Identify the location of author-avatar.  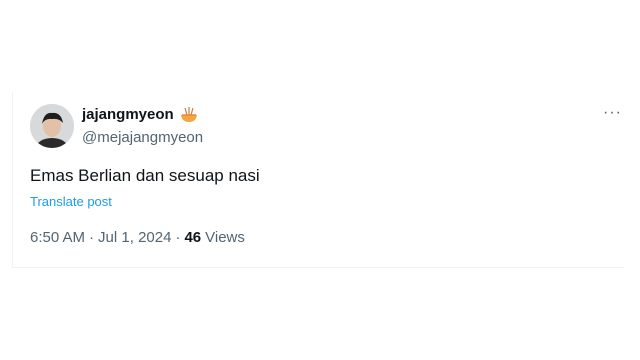
(52, 126).